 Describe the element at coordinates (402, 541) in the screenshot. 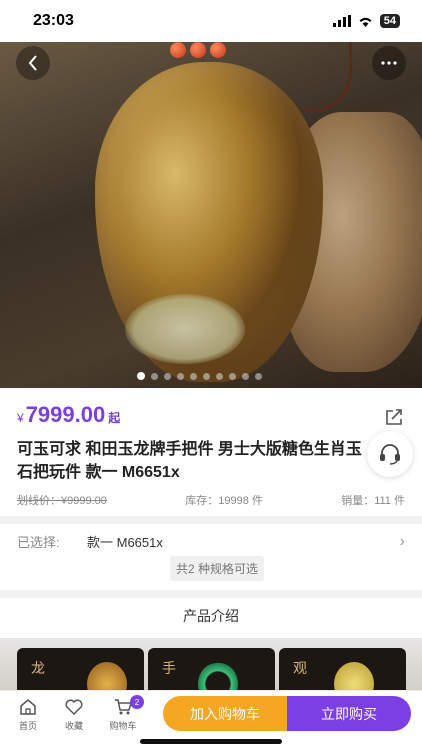

I see `chevron-right-icon: ›` at that location.